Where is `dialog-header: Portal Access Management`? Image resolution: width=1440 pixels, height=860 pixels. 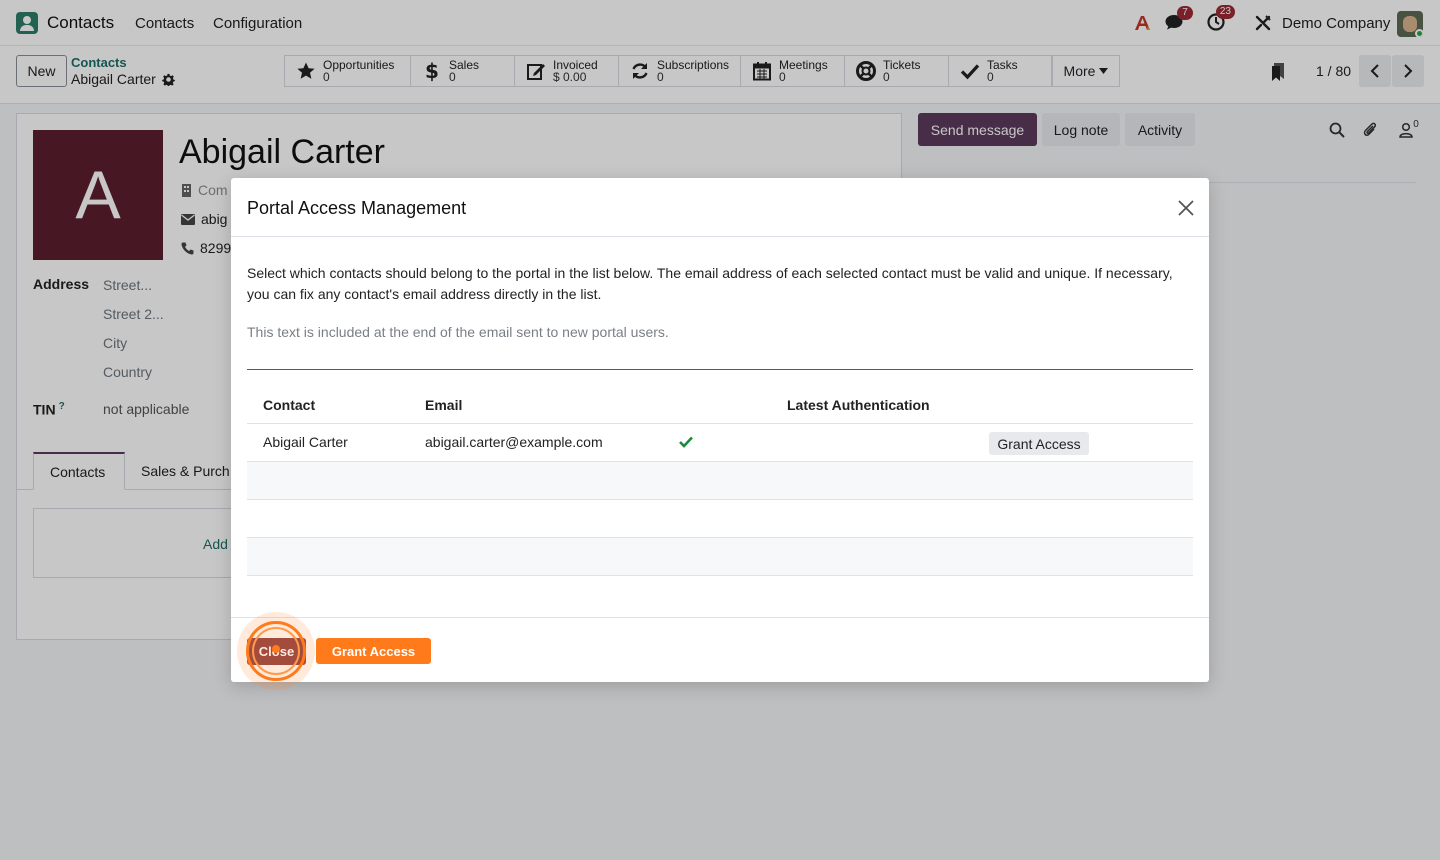
dialog-header: Portal Access Management is located at coordinates (720, 207).